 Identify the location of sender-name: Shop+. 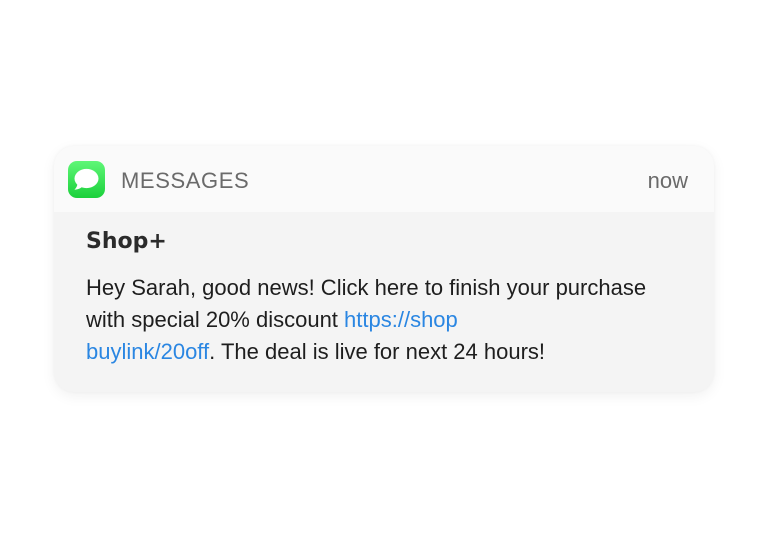
(126, 241).